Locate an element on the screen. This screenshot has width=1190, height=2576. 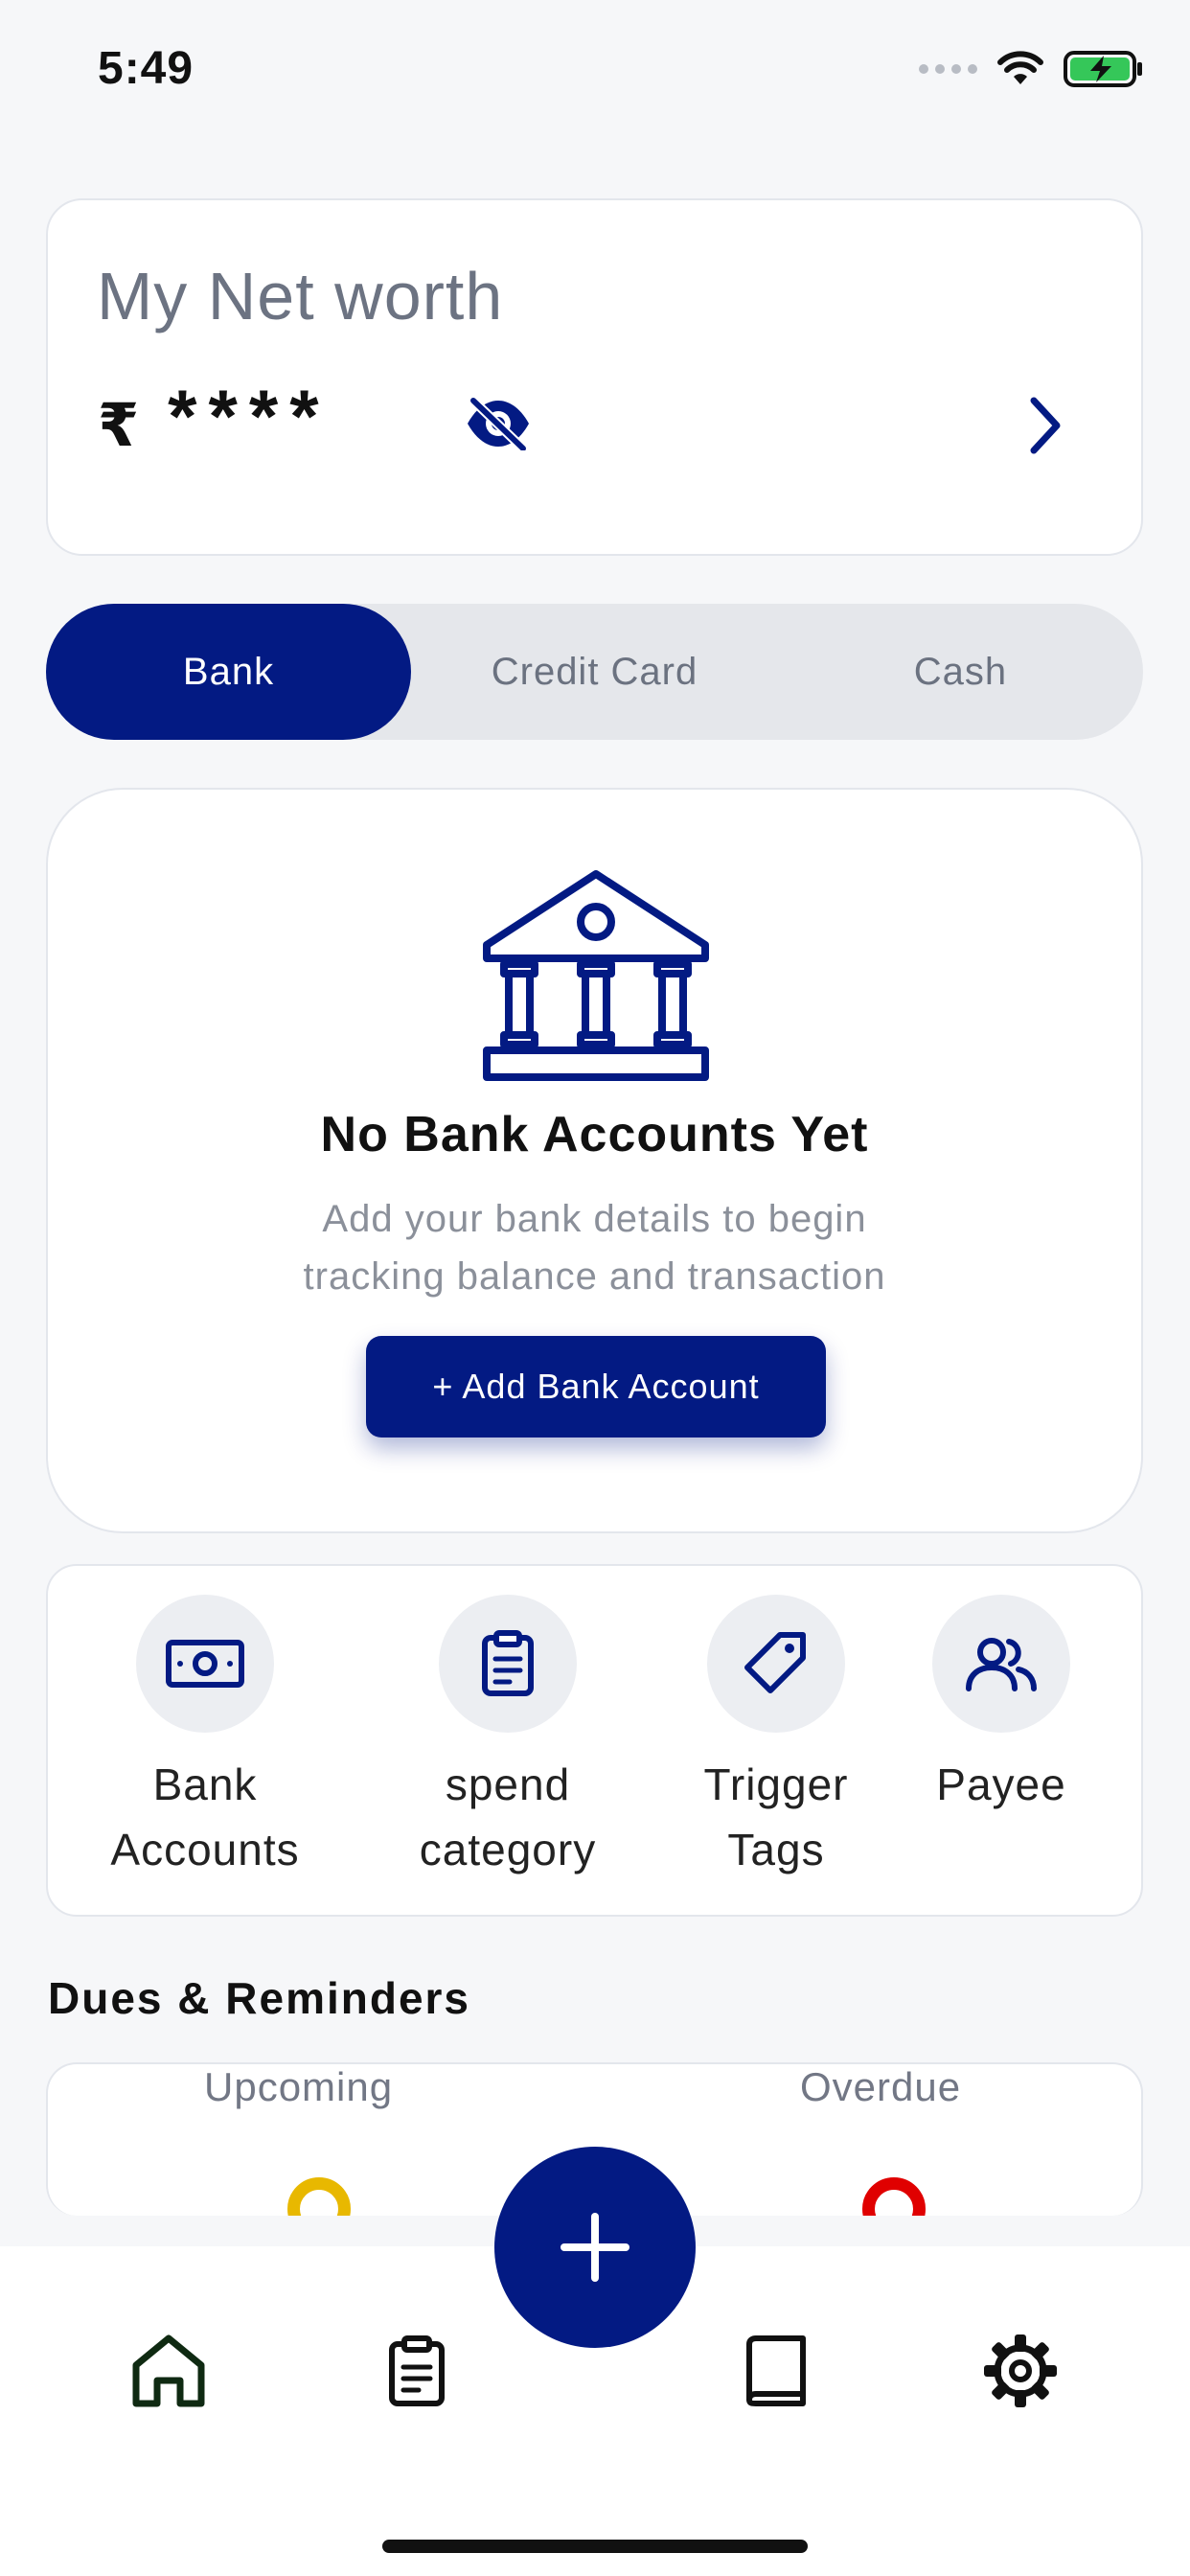
dues-upcoming-label: Upcoming is located at coordinates (299, 2087).